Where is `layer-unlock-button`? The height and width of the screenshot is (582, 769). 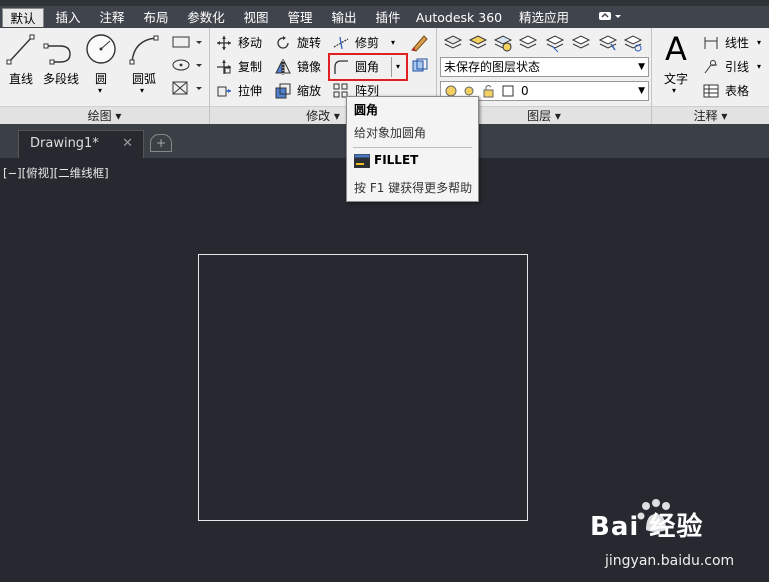
layer-unlock-button is located at coordinates (581, 43).